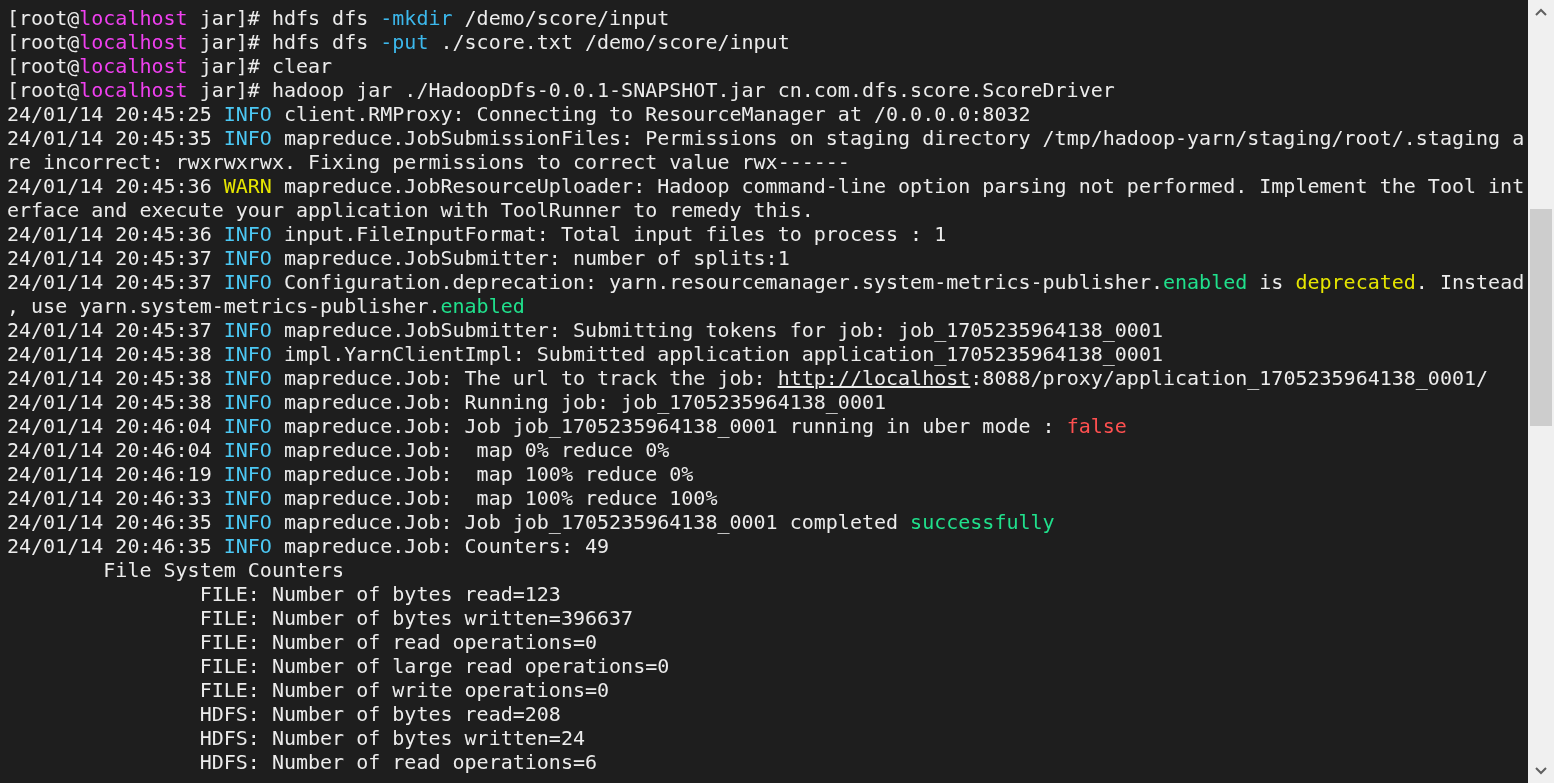 Image resolution: width=1554 pixels, height=783 pixels. What do you see at coordinates (567, 426) in the screenshot?
I see `terminal-line: 24/01/14 20:46:04 INFO mapreduce.Job: Job job_1705235964138_0001 running in uber mode : false` at bounding box center [567, 426].